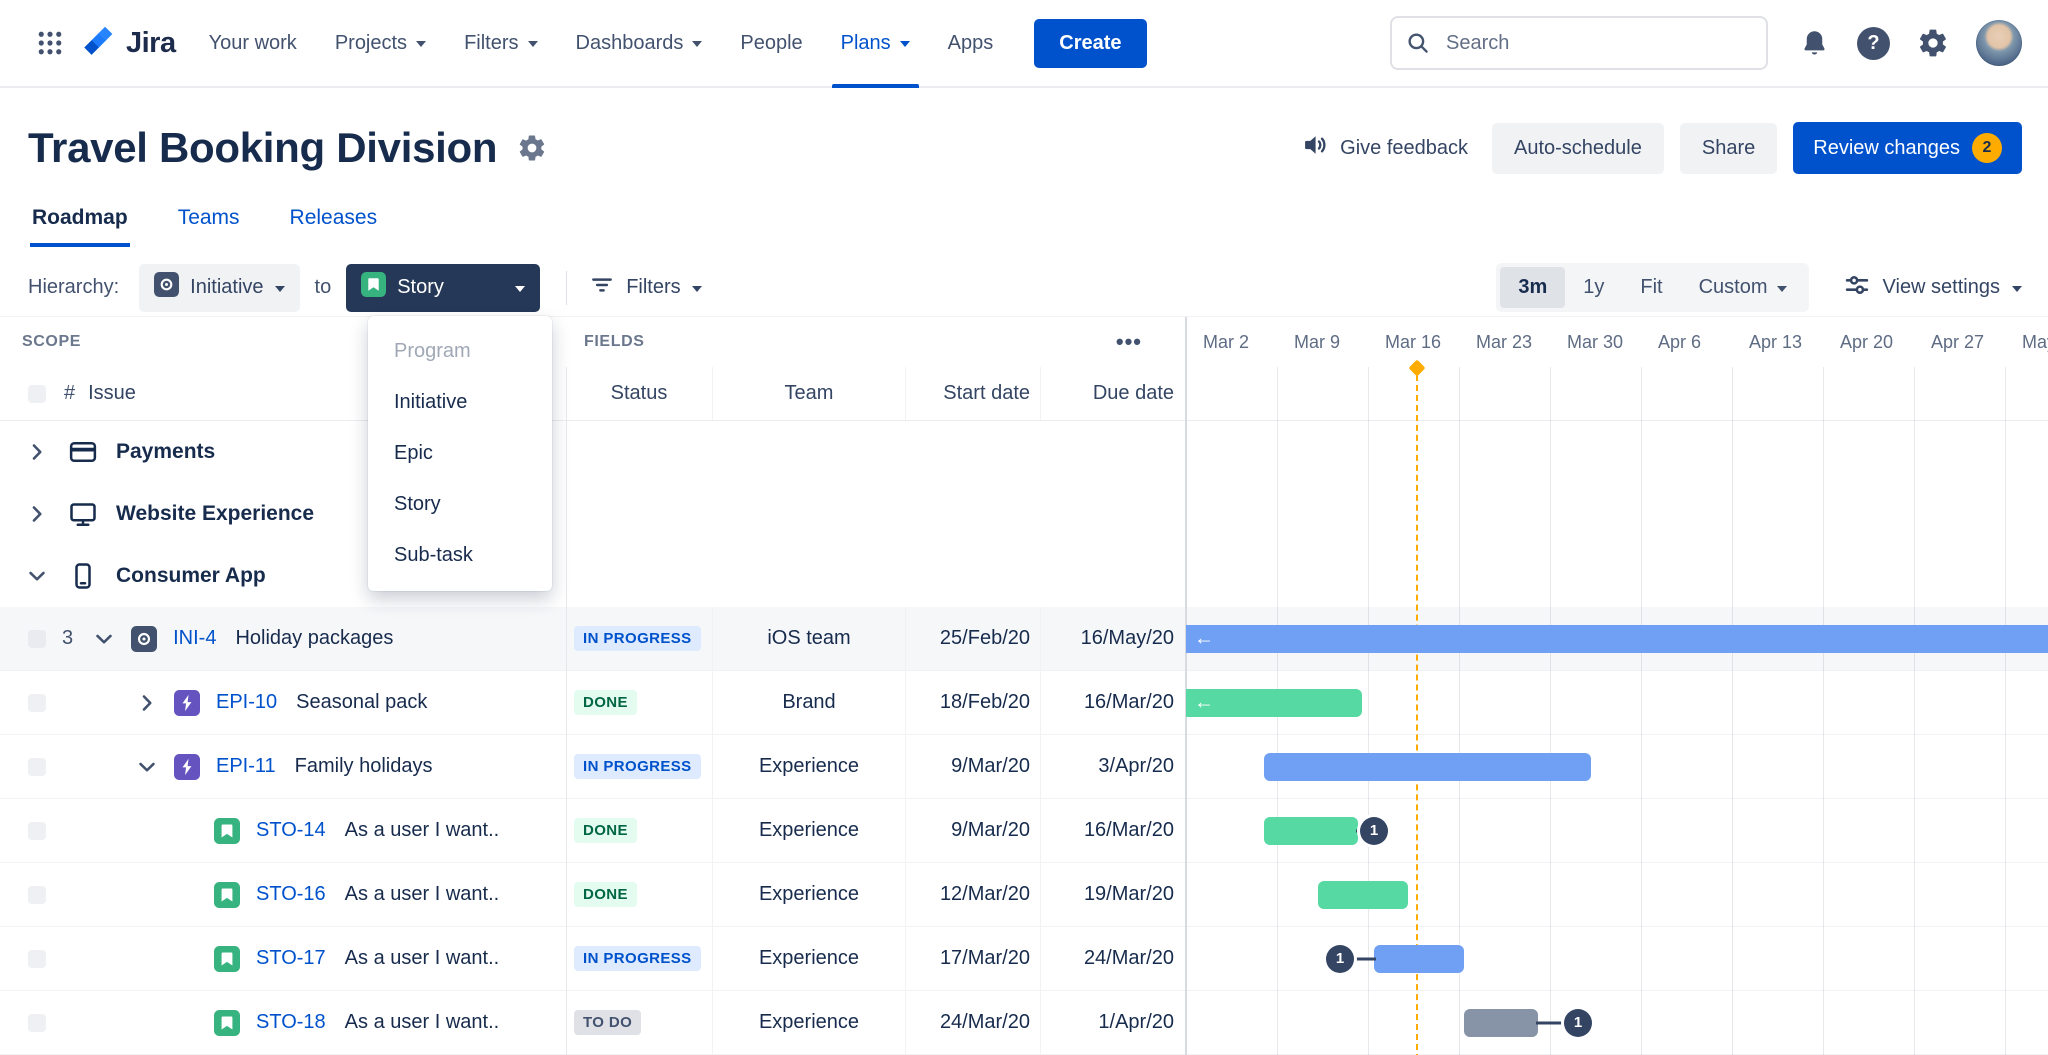 The height and width of the screenshot is (1055, 2048). Describe the element at coordinates (639, 393) in the screenshot. I see `status-column-header: Status` at that location.